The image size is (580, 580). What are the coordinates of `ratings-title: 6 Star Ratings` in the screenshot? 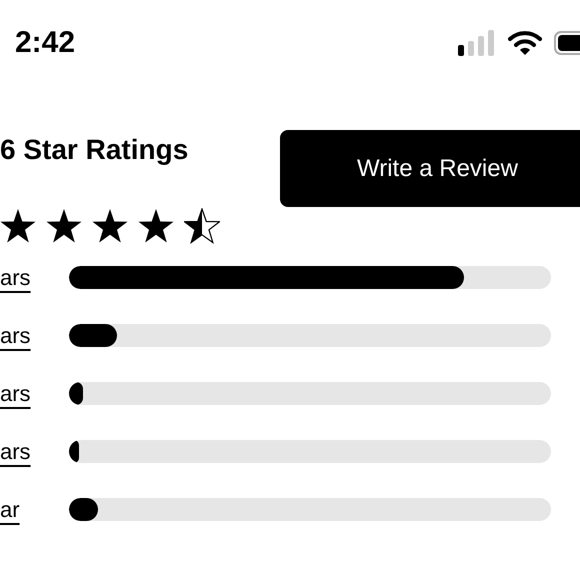 It's located at (95, 150).